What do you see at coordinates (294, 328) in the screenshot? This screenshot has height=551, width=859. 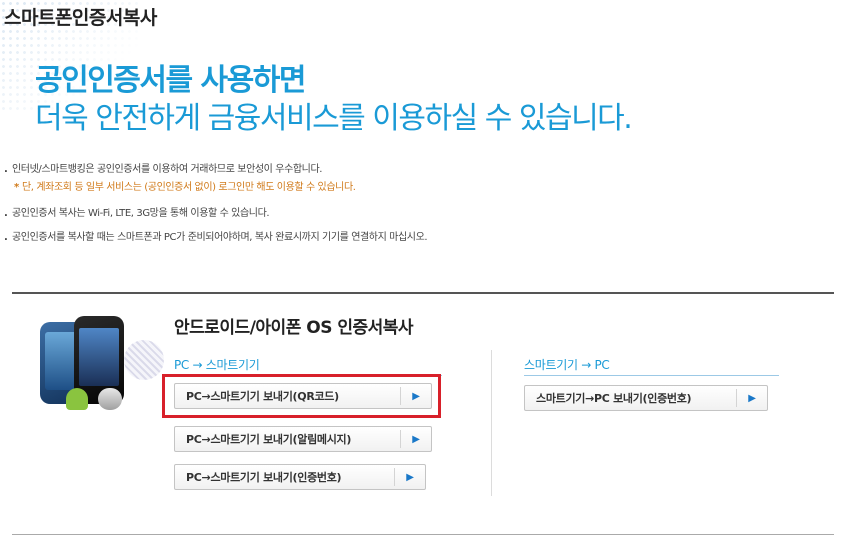 I see `section-title: 안드로이드/아이폰 OS 인증서복사` at bounding box center [294, 328].